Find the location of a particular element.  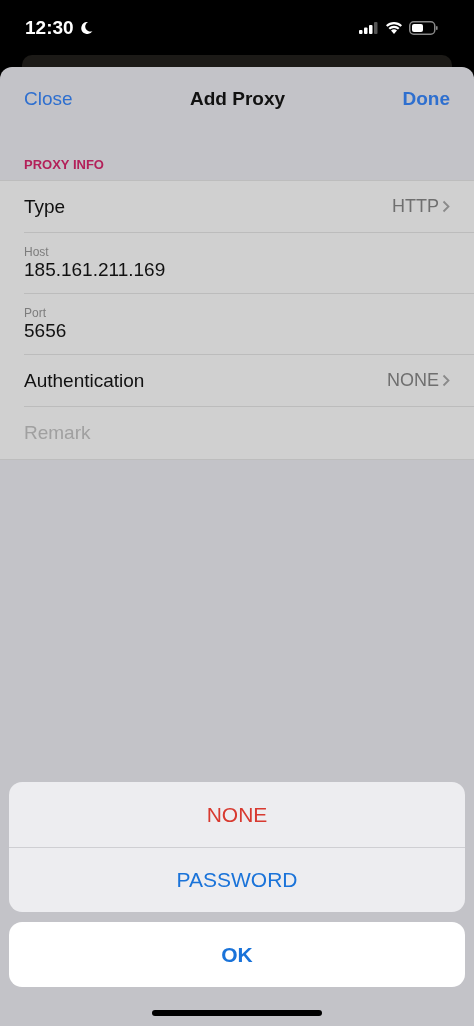

row-value: HTTP is located at coordinates (415, 206).